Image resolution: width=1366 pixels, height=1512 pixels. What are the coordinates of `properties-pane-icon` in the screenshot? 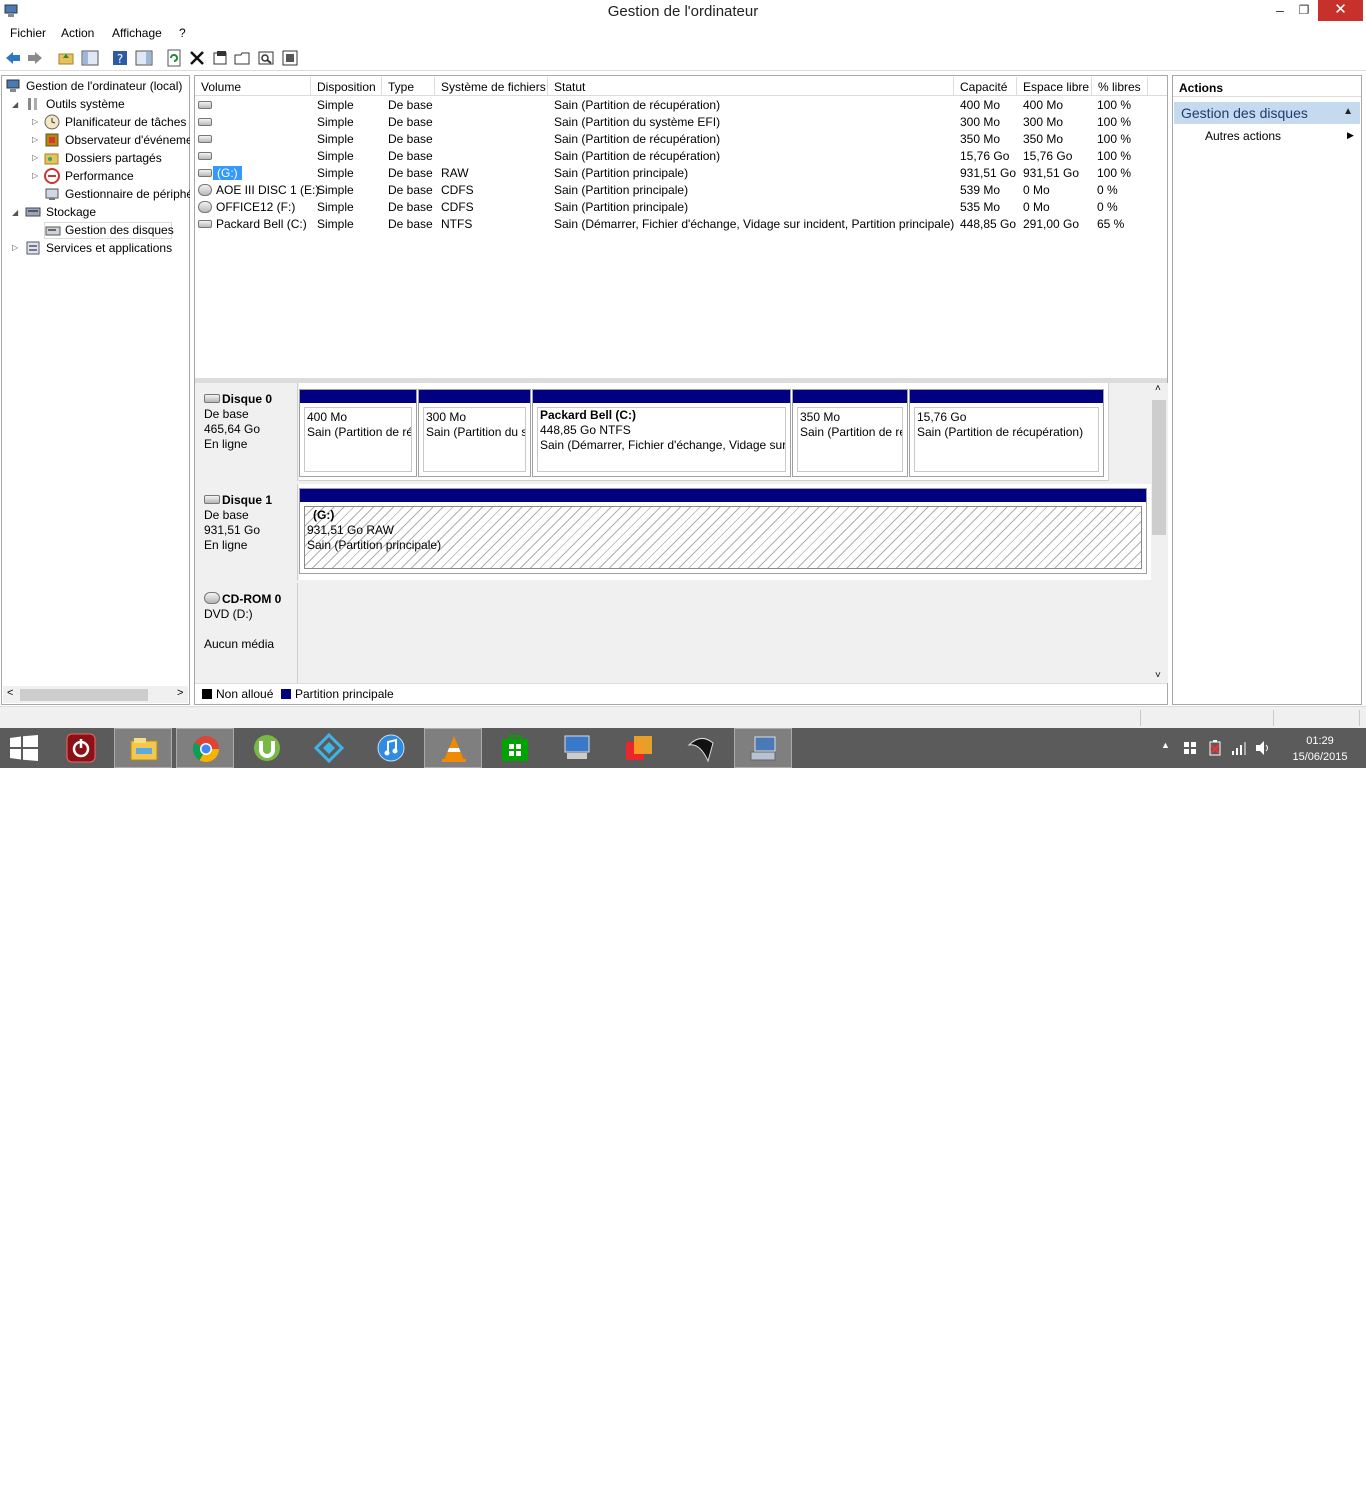 It's located at (144, 58).